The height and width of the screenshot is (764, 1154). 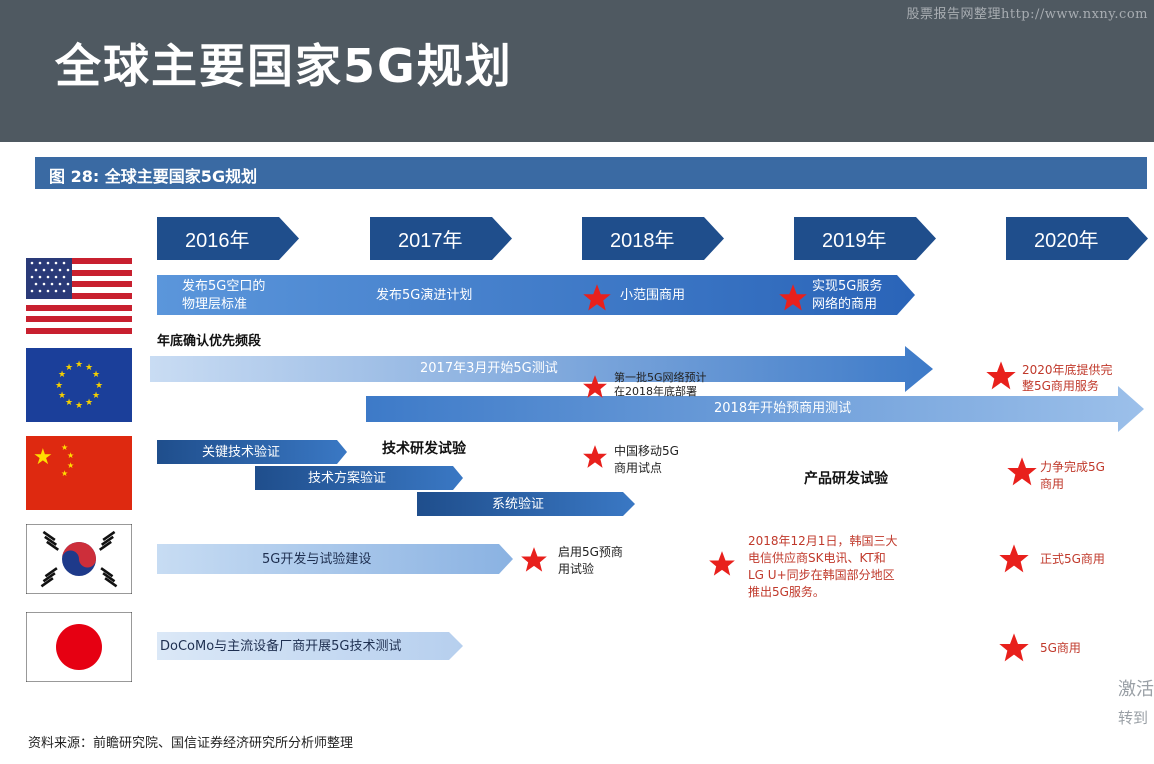 What do you see at coordinates (347, 478) in the screenshot?
I see `china-stage-2: 技术方案验证` at bounding box center [347, 478].